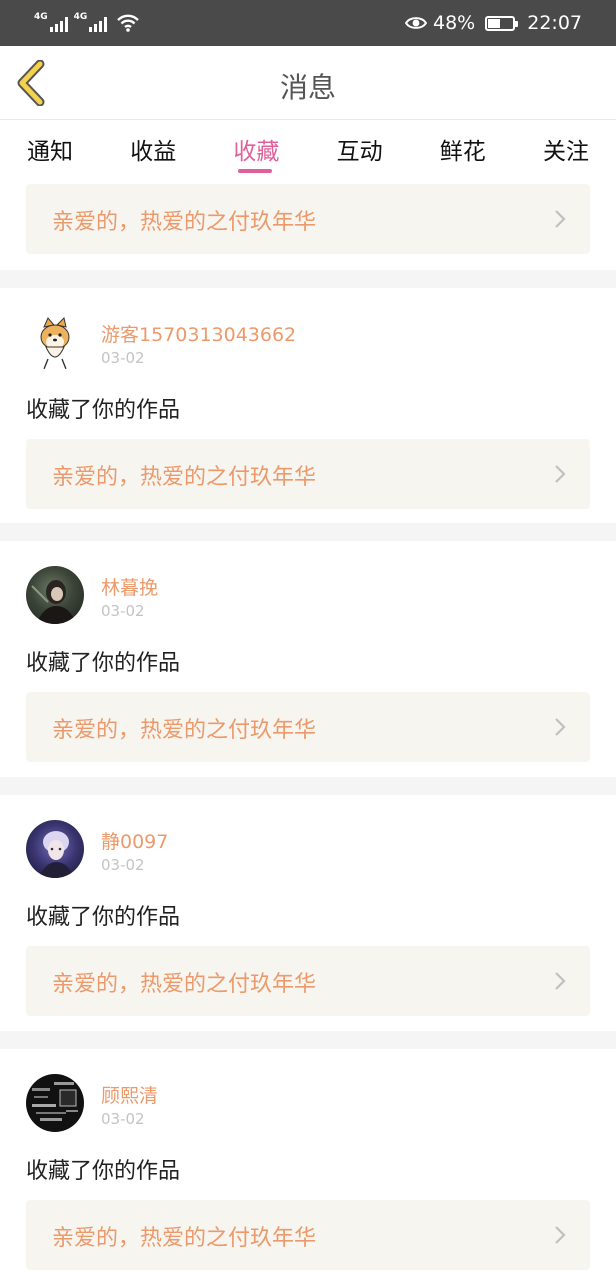 The image size is (616, 1280). I want to click on tab-bar: 通知 收益 收藏 互动 鲜花 关注, so click(308, 150).